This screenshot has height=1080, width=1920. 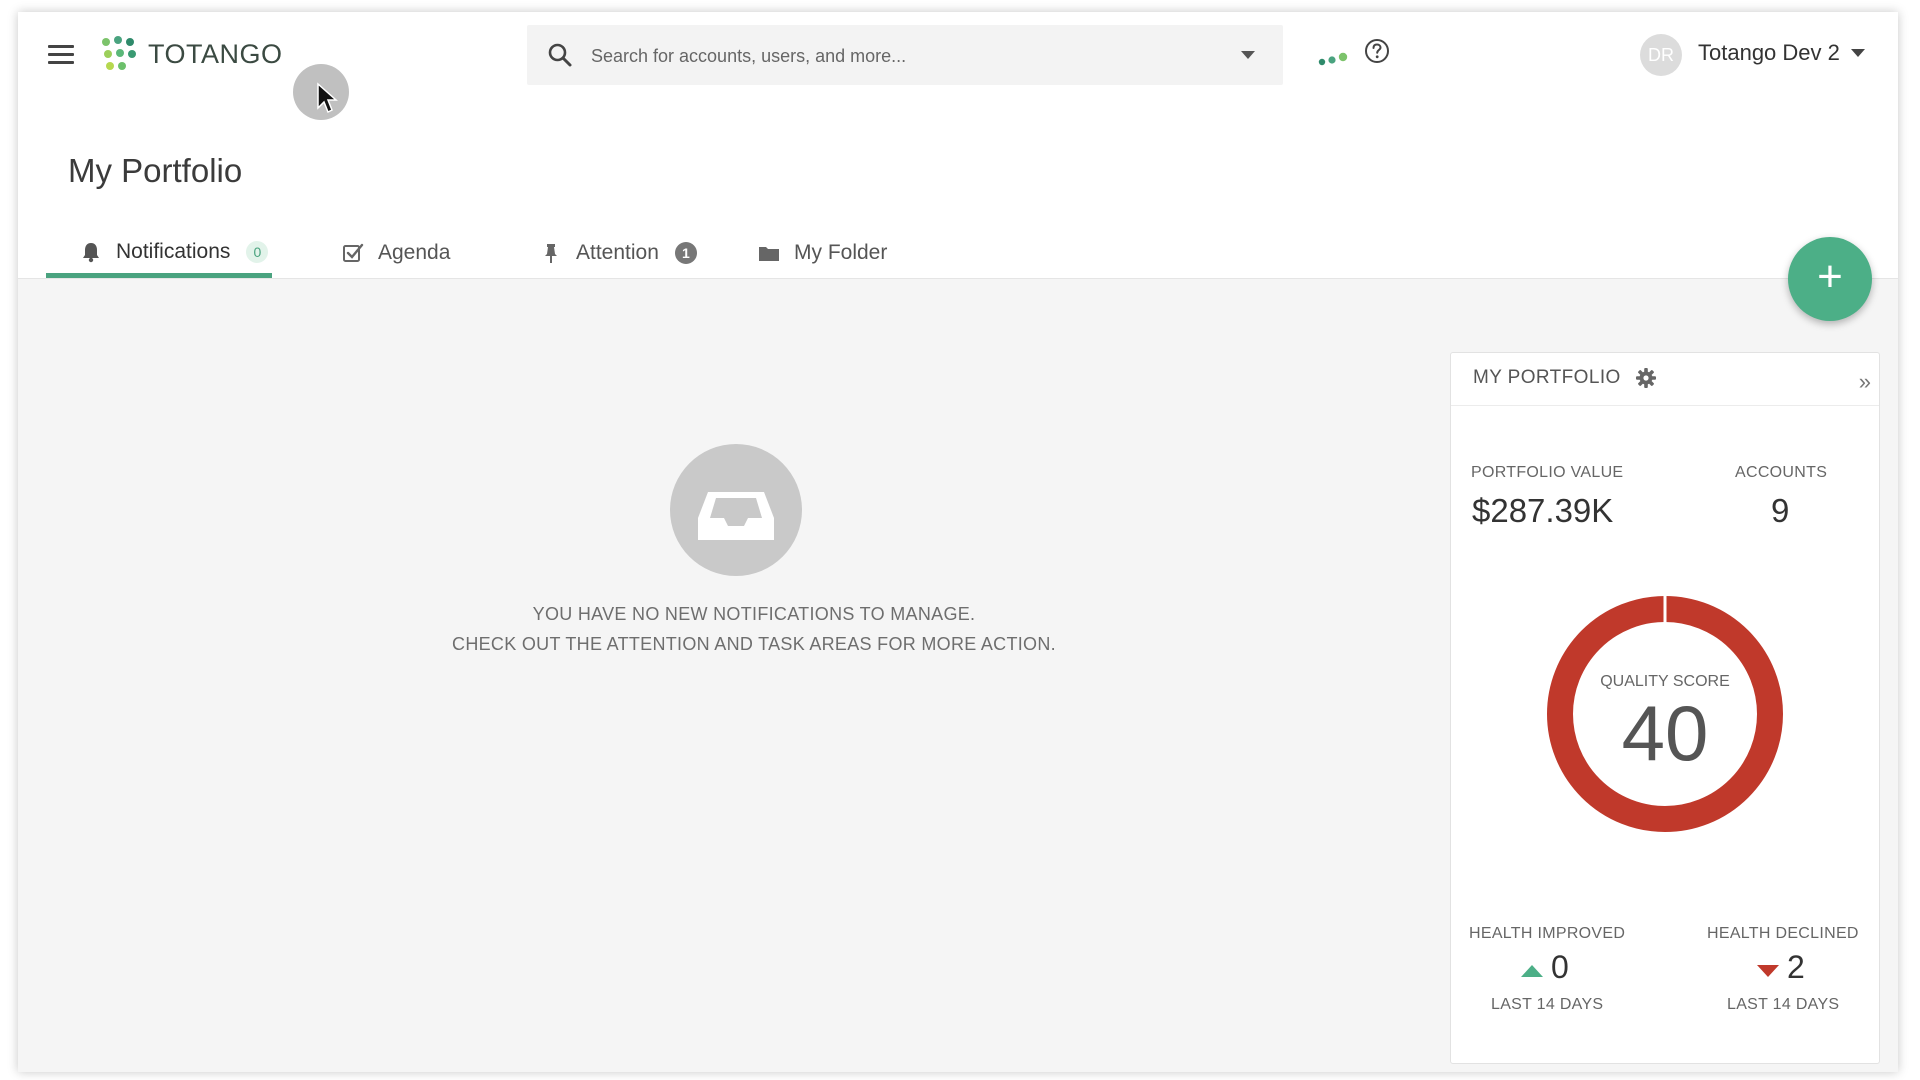 What do you see at coordinates (1665, 733) in the screenshot?
I see `quality-score-value: 40` at bounding box center [1665, 733].